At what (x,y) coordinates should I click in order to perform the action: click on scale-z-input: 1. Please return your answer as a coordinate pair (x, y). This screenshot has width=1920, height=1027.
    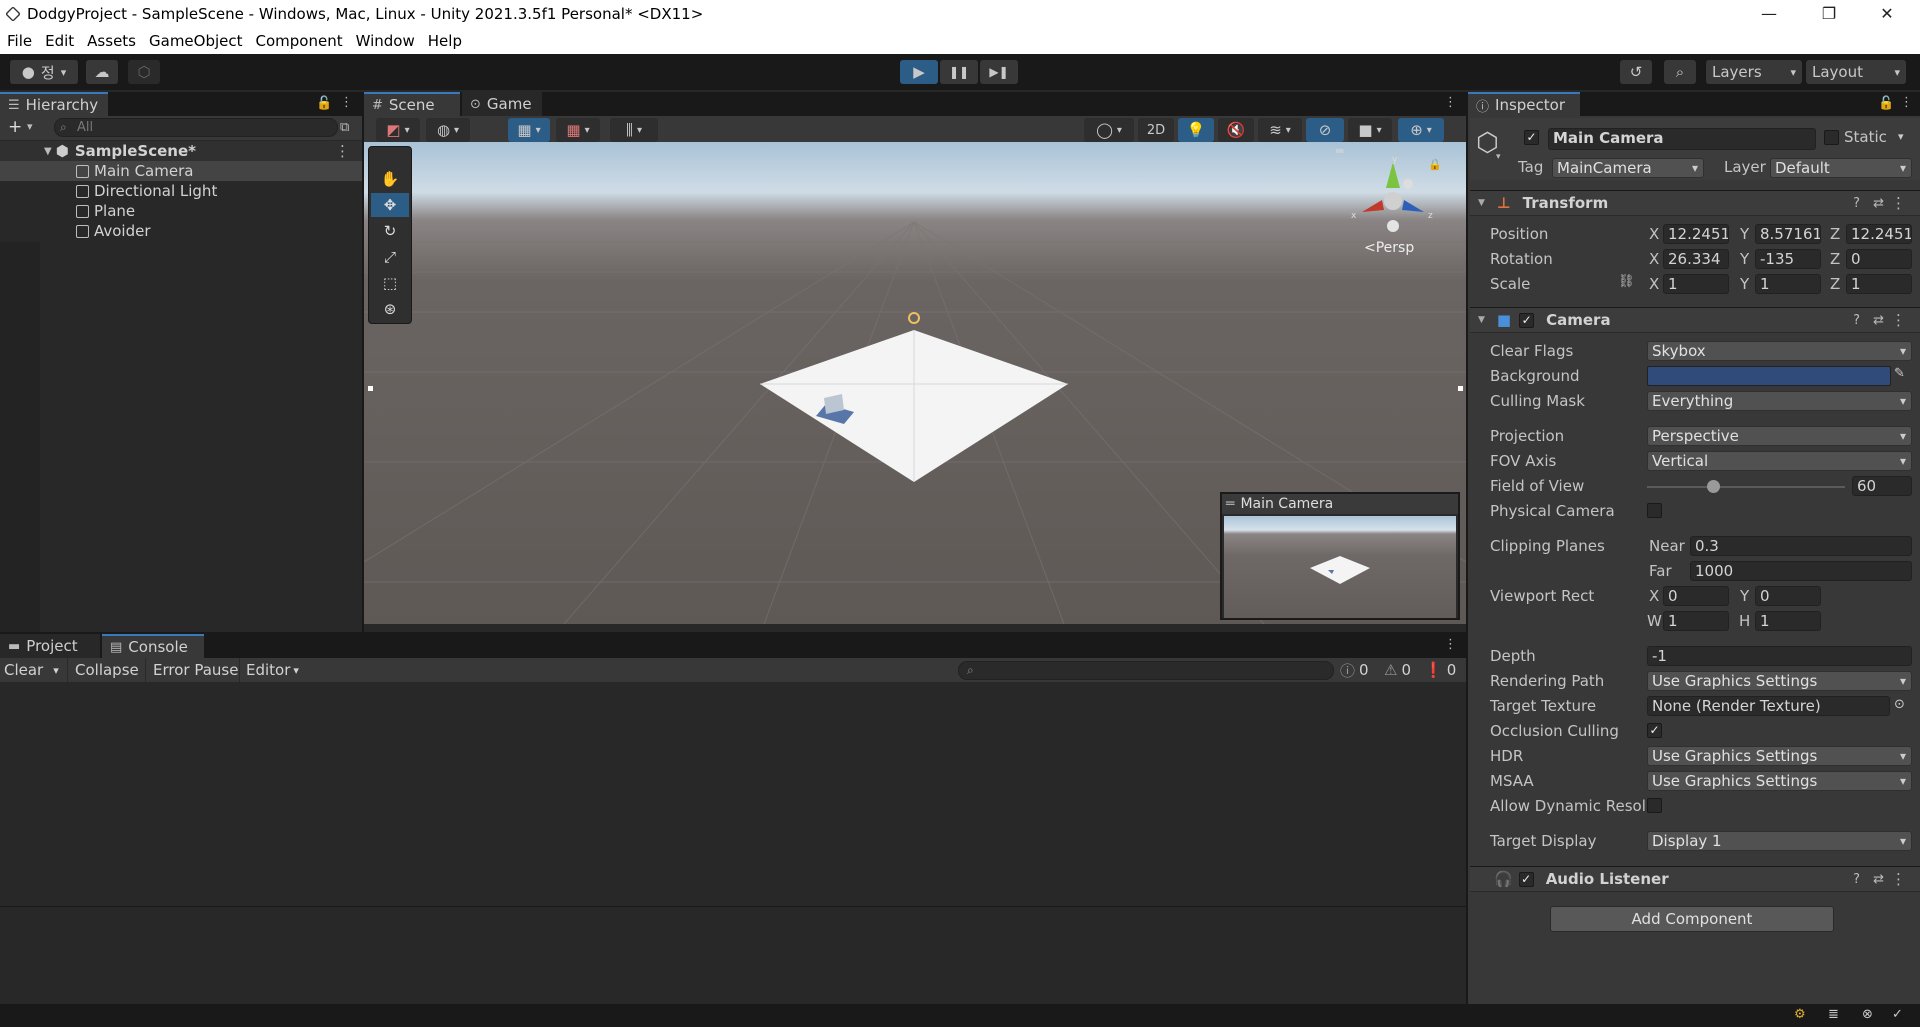
    Looking at the image, I should click on (1879, 284).